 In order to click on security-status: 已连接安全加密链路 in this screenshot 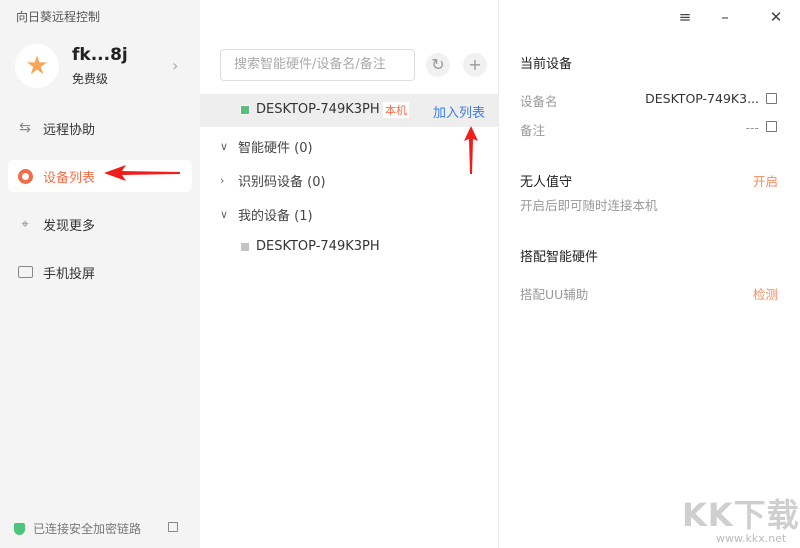, I will do `click(77, 528)`.